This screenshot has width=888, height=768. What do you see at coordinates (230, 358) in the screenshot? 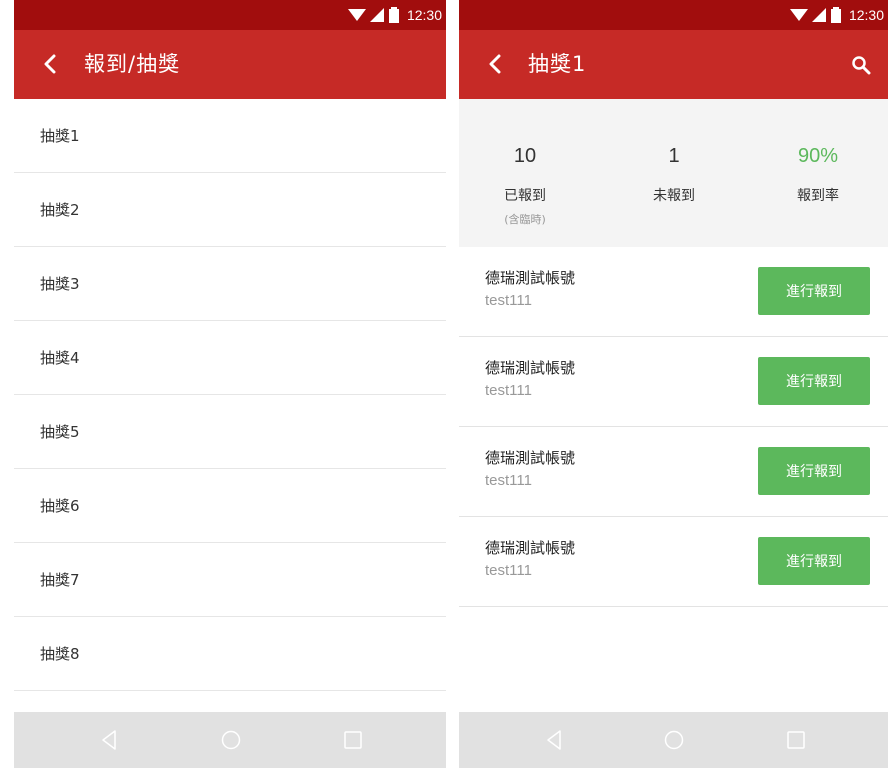
I see `list-item-lottery-4: 抽獎4` at bounding box center [230, 358].